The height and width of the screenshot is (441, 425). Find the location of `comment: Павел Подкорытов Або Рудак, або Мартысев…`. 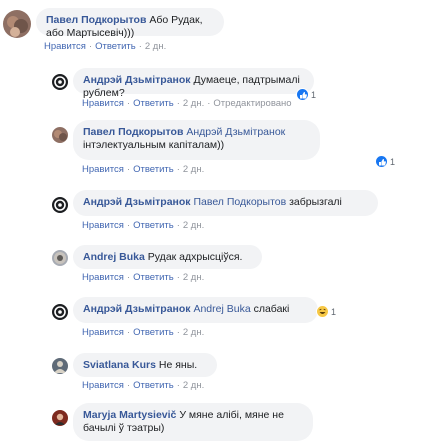

comment: Павел Подкорытов Або Рудак, або Мартысев… is located at coordinates (212, 30).